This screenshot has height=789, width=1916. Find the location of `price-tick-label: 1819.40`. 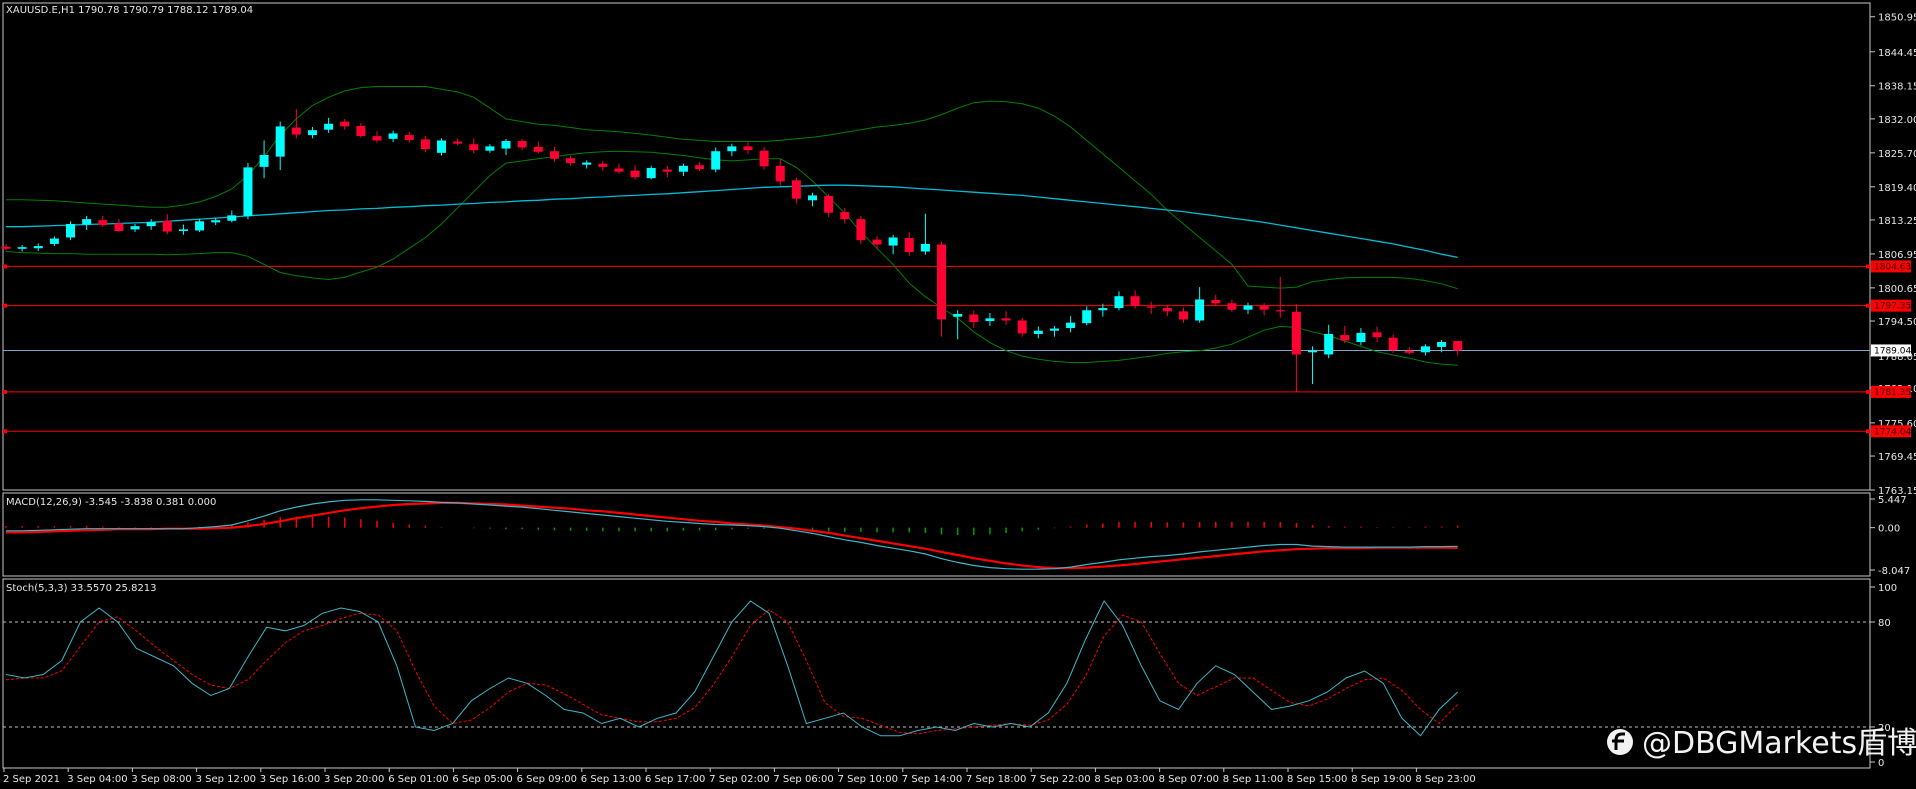

price-tick-label: 1819.40 is located at coordinates (1897, 188).